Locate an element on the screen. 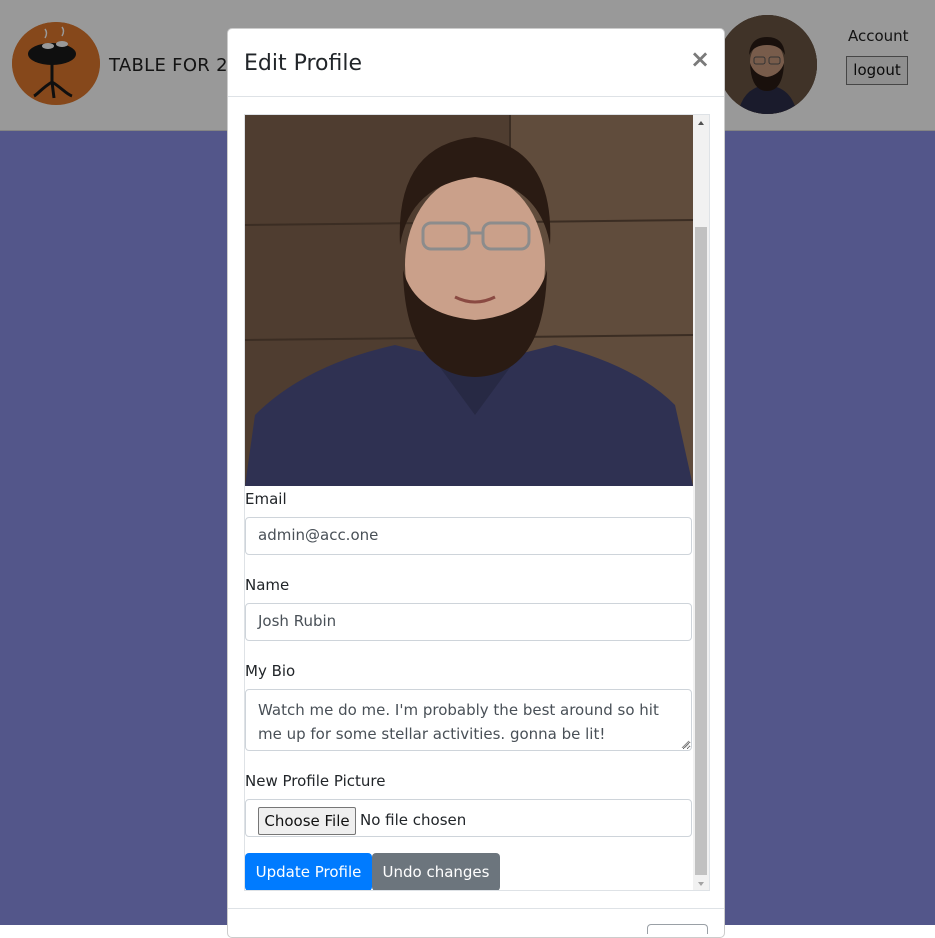 The width and height of the screenshot is (935, 938). email-label: Email is located at coordinates (266, 499).